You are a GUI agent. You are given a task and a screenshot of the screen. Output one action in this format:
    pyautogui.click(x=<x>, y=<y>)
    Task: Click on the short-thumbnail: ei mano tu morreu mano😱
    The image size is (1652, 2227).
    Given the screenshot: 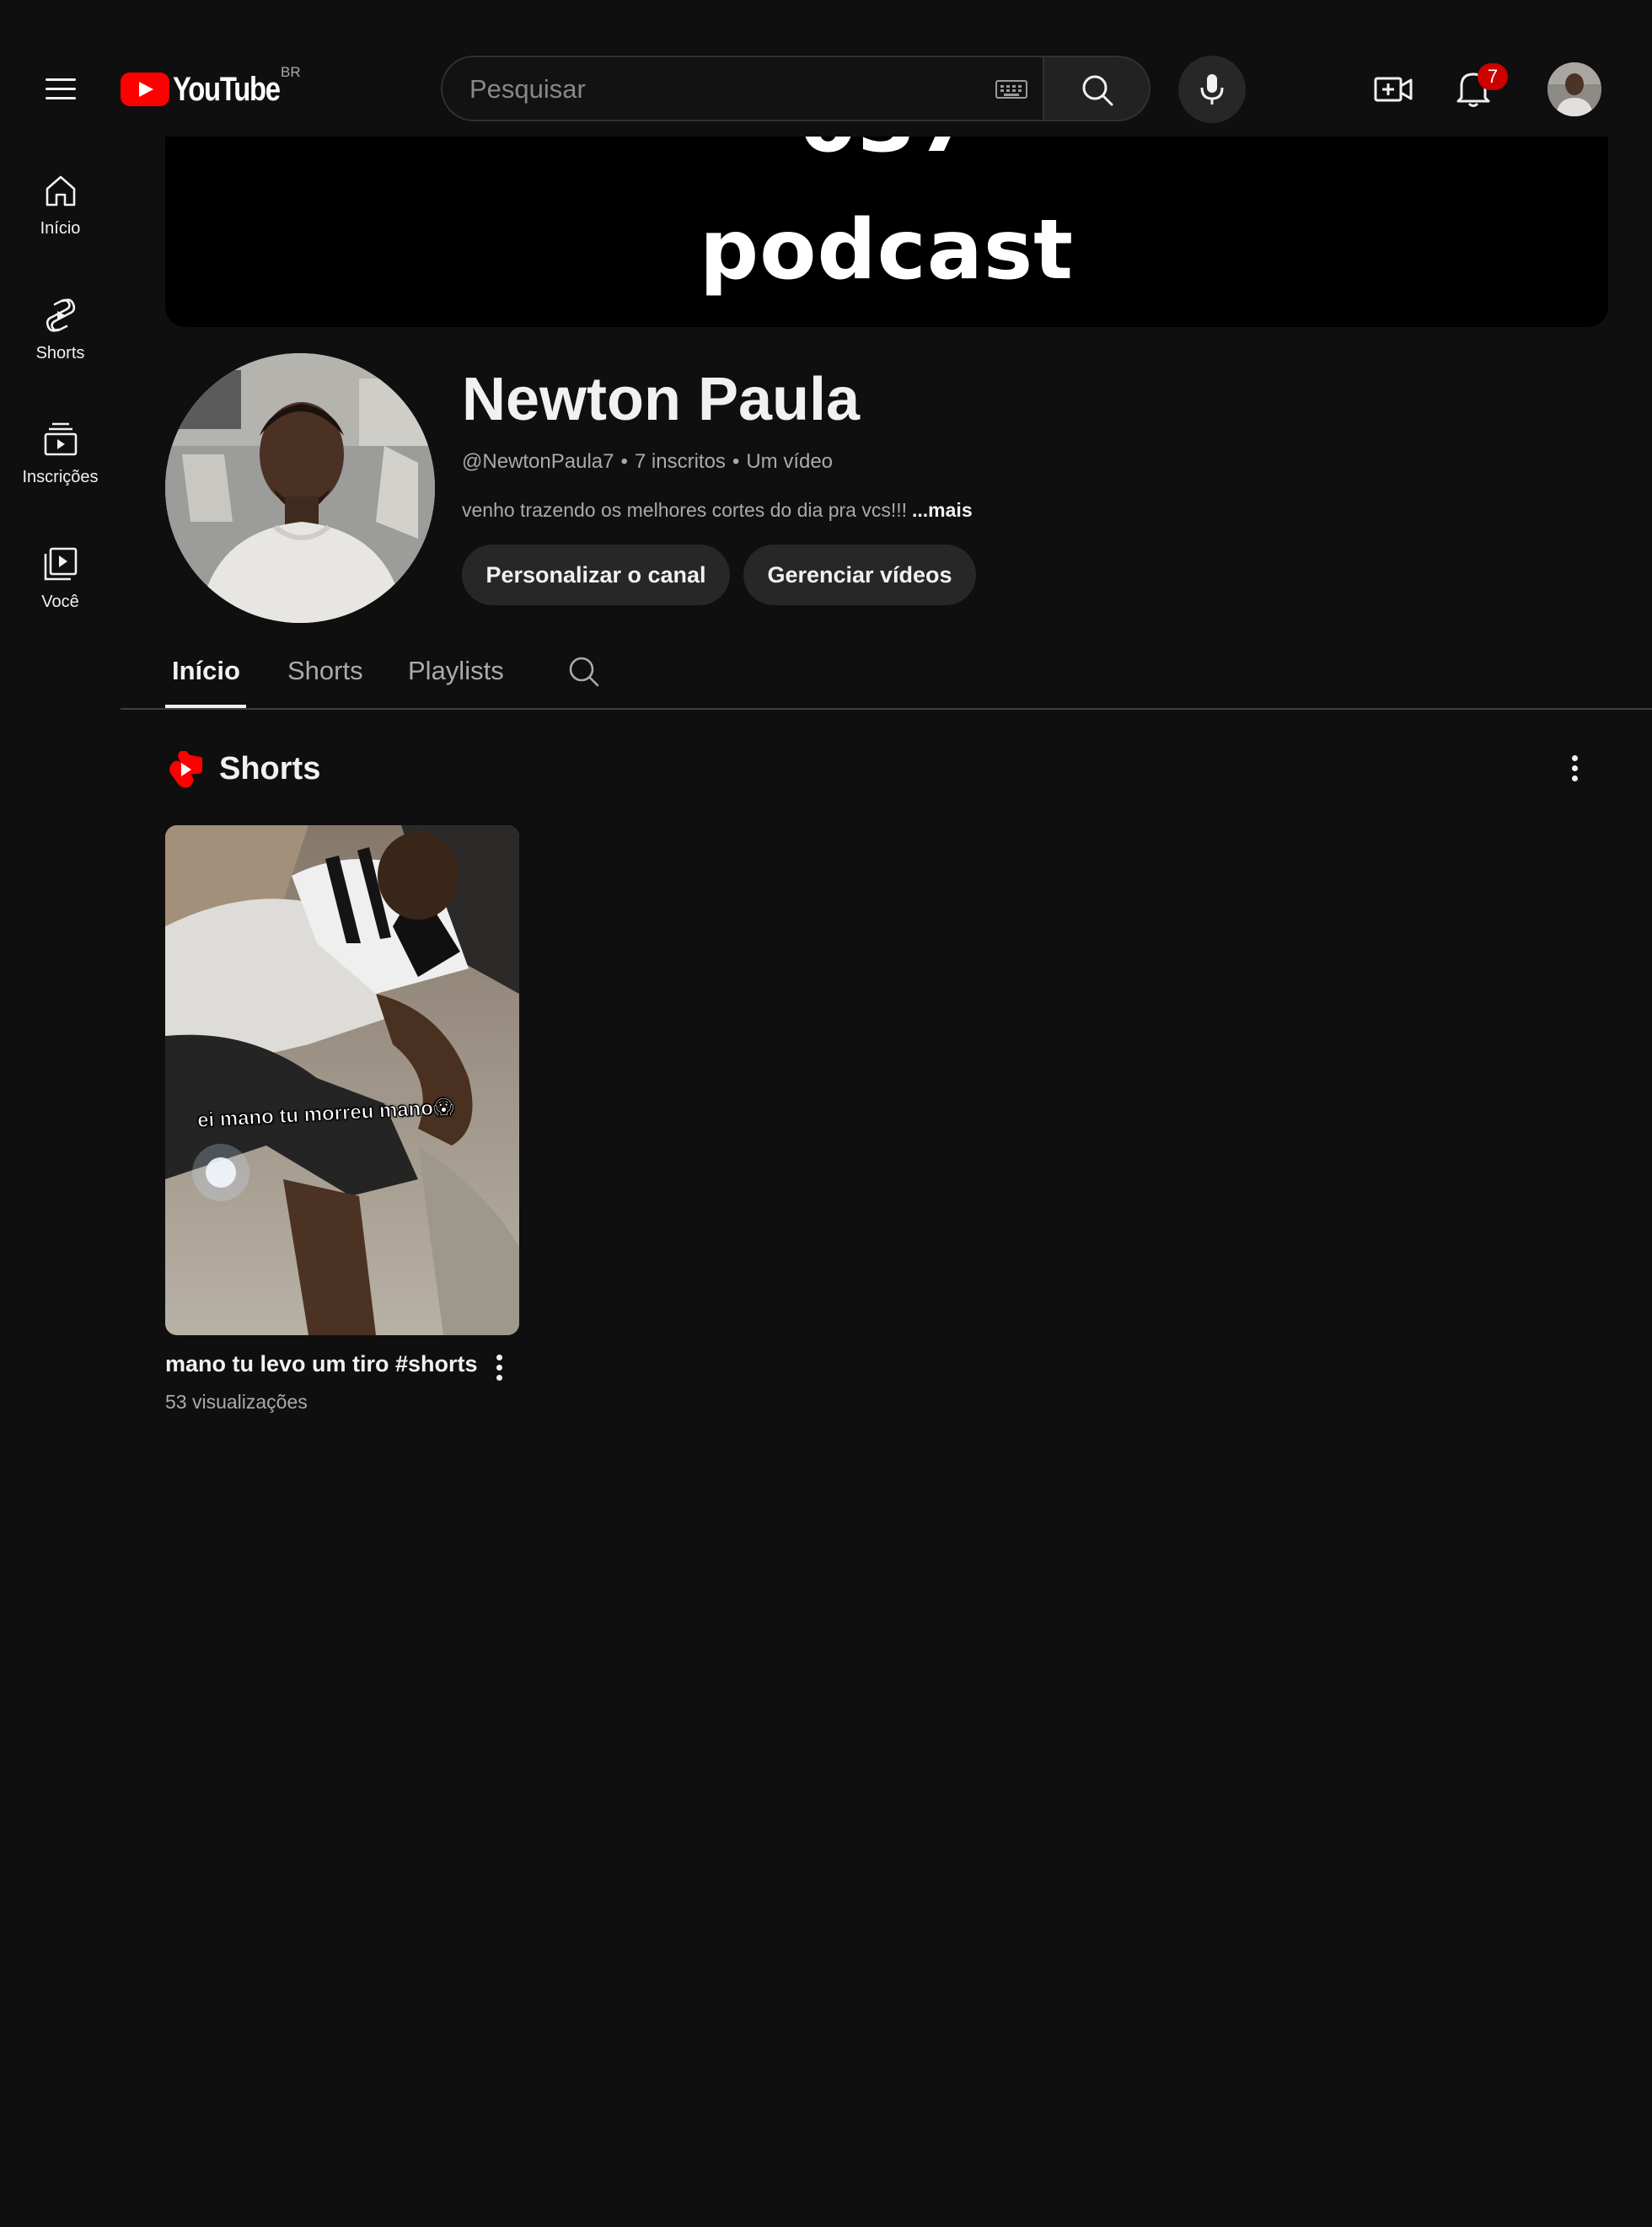 What is the action you would take?
    pyautogui.click(x=342, y=1080)
    